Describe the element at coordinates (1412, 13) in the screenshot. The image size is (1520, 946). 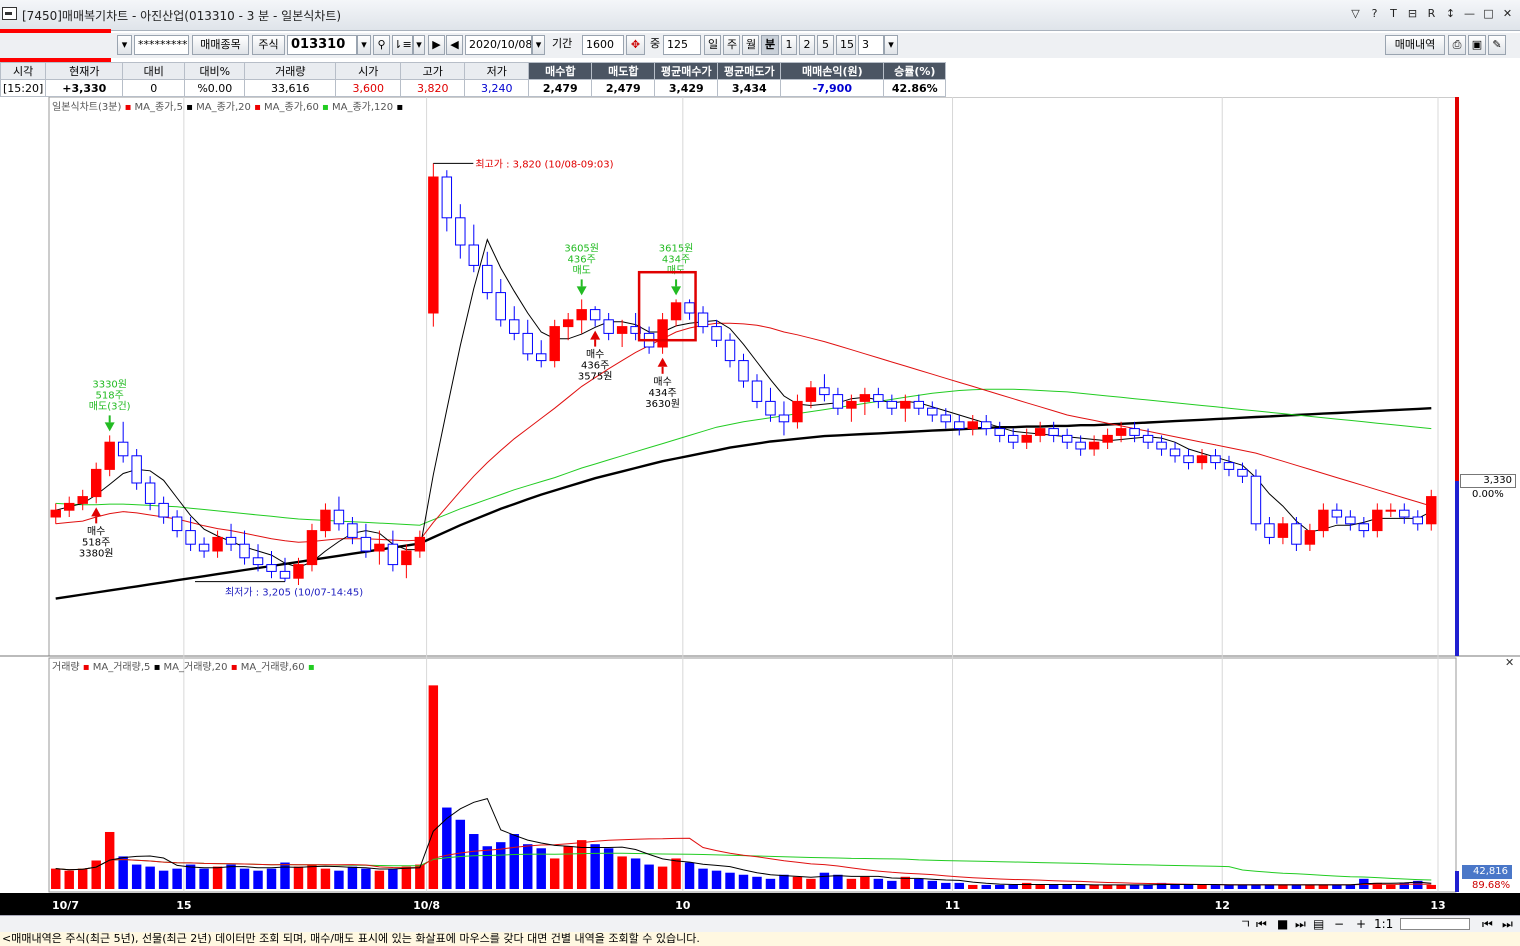
I see `link-icon: ⊟` at that location.